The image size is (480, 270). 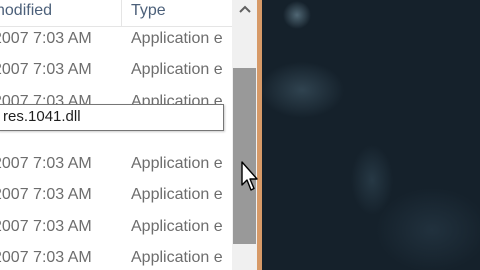 What do you see at coordinates (148, 11) in the screenshot?
I see `column-header-type: Type` at bounding box center [148, 11].